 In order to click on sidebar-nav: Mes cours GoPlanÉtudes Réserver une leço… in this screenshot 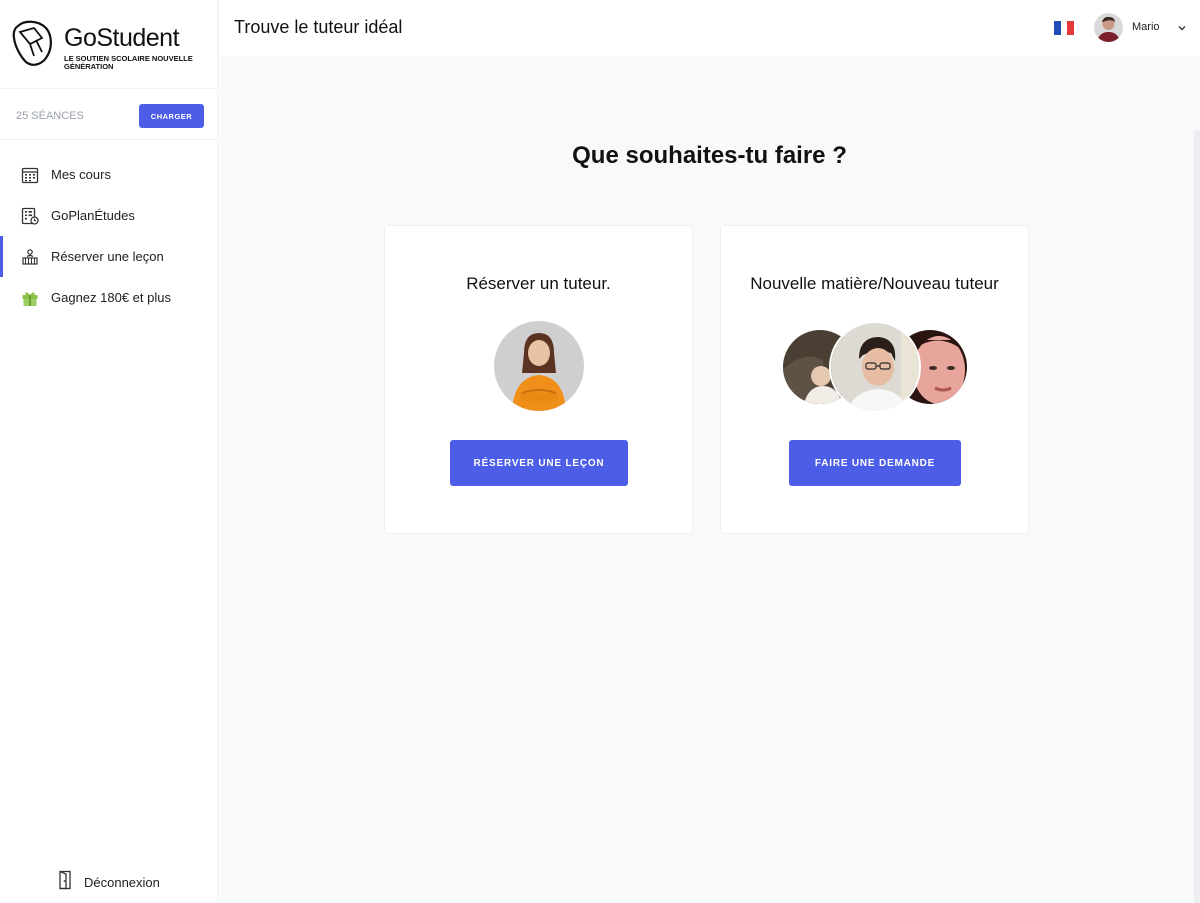, I will do `click(109, 236)`.